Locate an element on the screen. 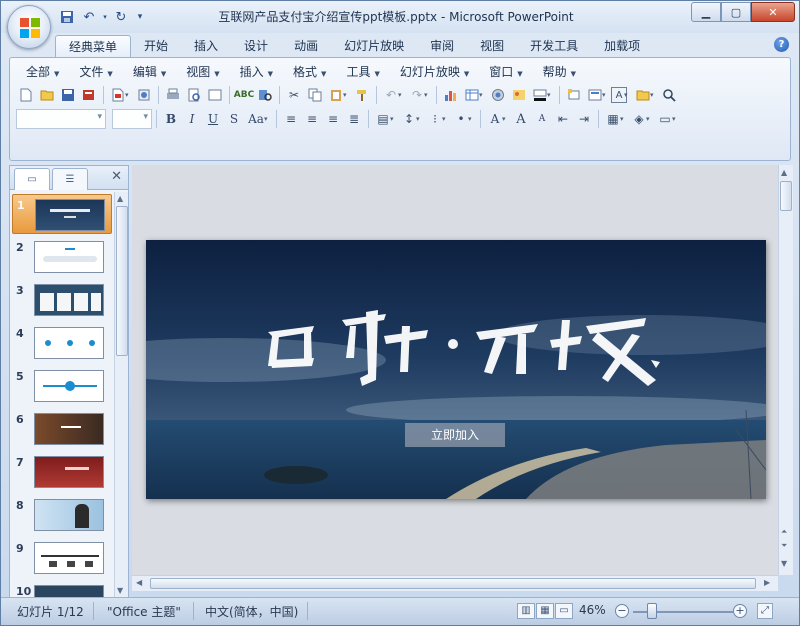 This screenshot has width=800, height=626. menu-format: 格式 ▼ is located at coordinates (309, 72).